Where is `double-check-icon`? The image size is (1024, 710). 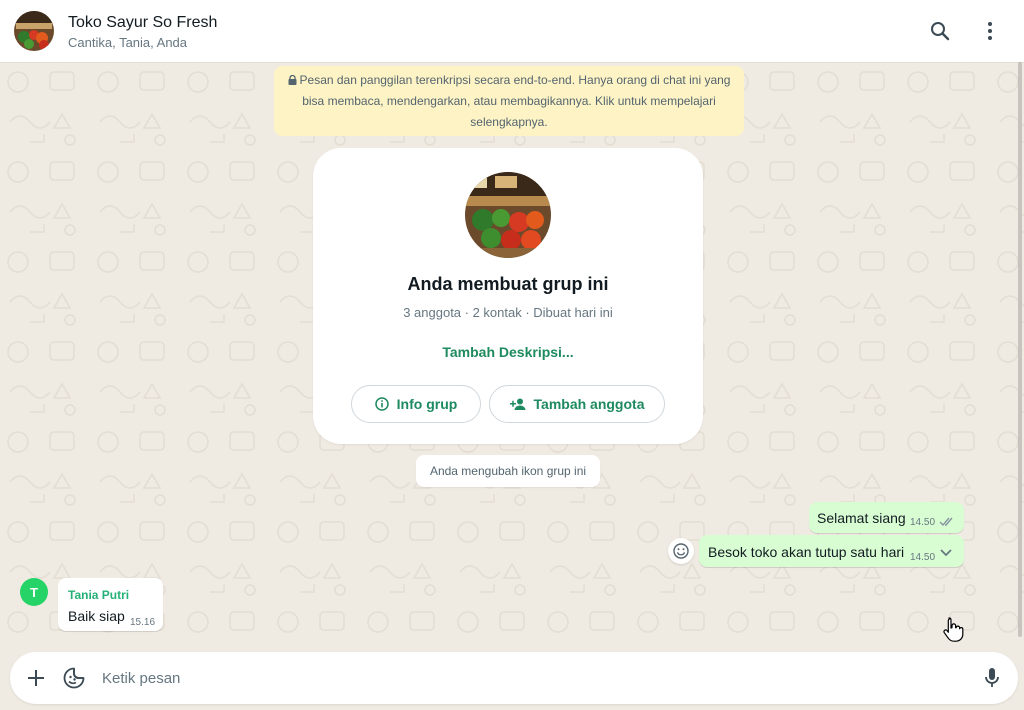 double-check-icon is located at coordinates (946, 522).